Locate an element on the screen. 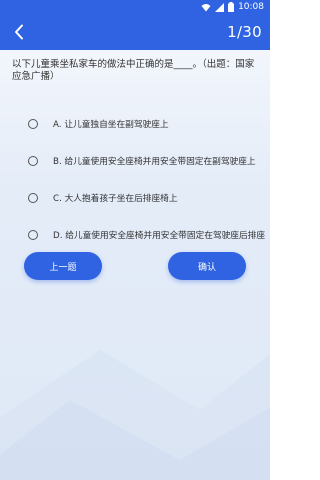 This screenshot has width=320, height=480. battery-icon is located at coordinates (231, 7).